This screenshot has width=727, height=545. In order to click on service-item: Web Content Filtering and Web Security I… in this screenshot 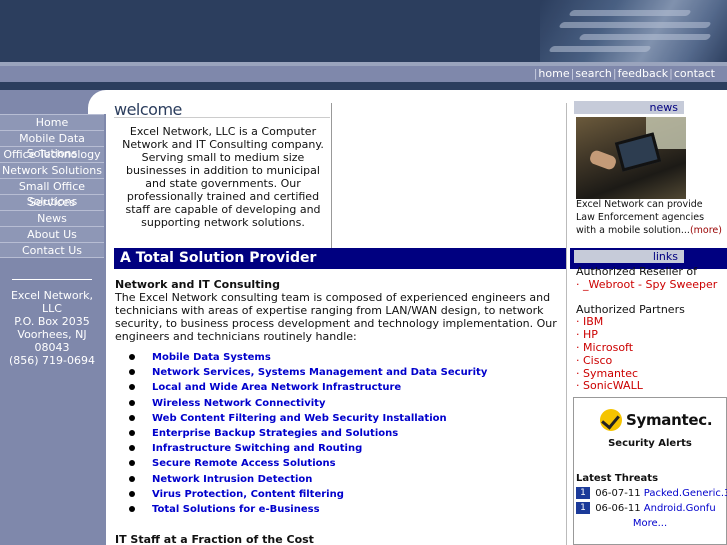, I will do `click(341, 418)`.